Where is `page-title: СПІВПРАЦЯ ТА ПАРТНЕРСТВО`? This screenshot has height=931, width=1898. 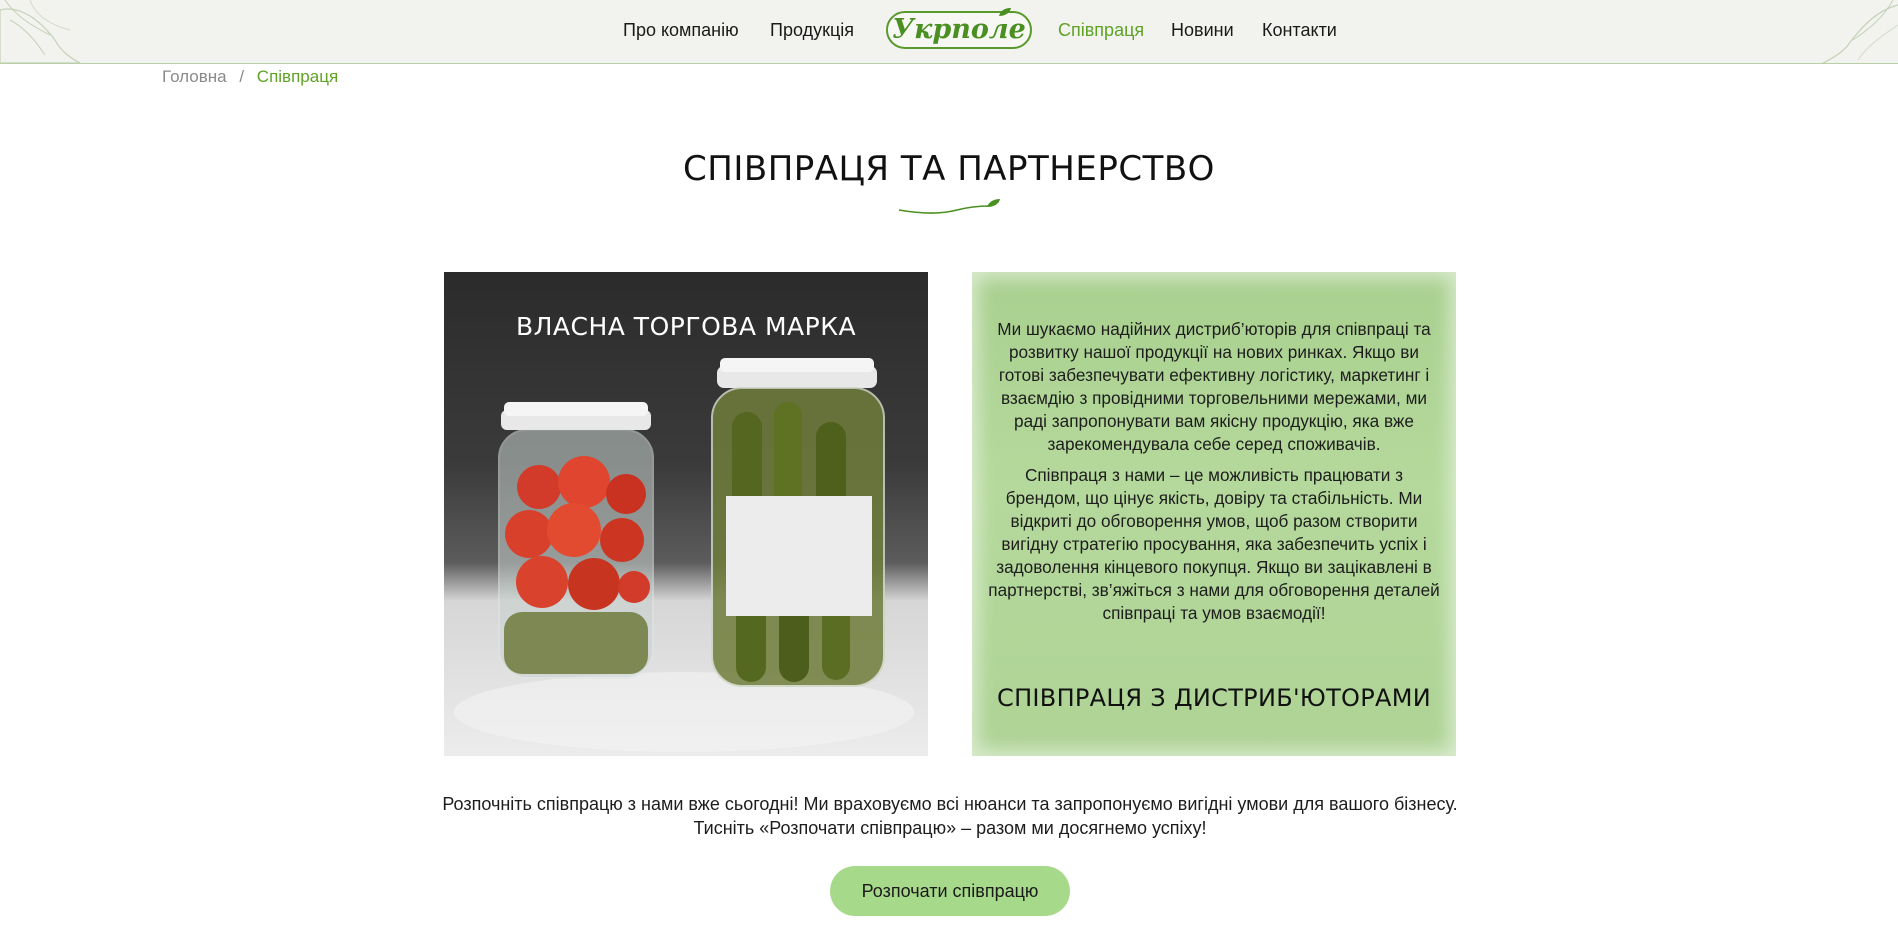
page-title: СПІВПРАЦЯ ТА ПАРТНЕРСТВО is located at coordinates (949, 169).